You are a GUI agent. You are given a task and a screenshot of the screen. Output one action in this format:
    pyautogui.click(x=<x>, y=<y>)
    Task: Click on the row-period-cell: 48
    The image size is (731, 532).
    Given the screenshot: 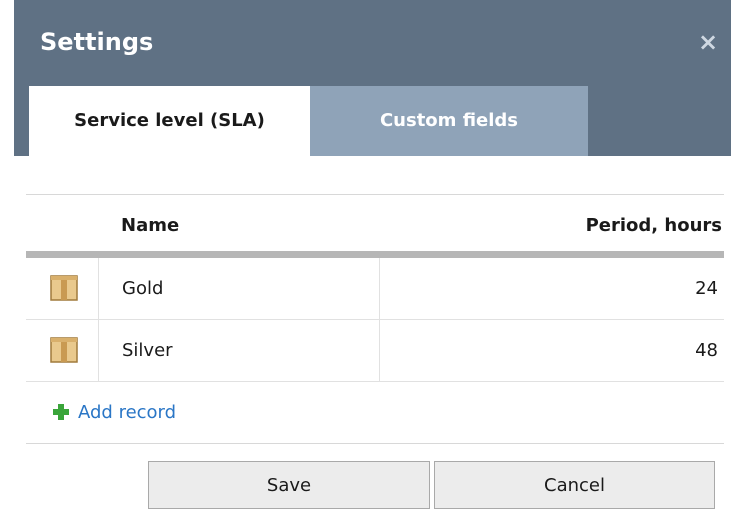 What is the action you would take?
    pyautogui.click(x=706, y=350)
    